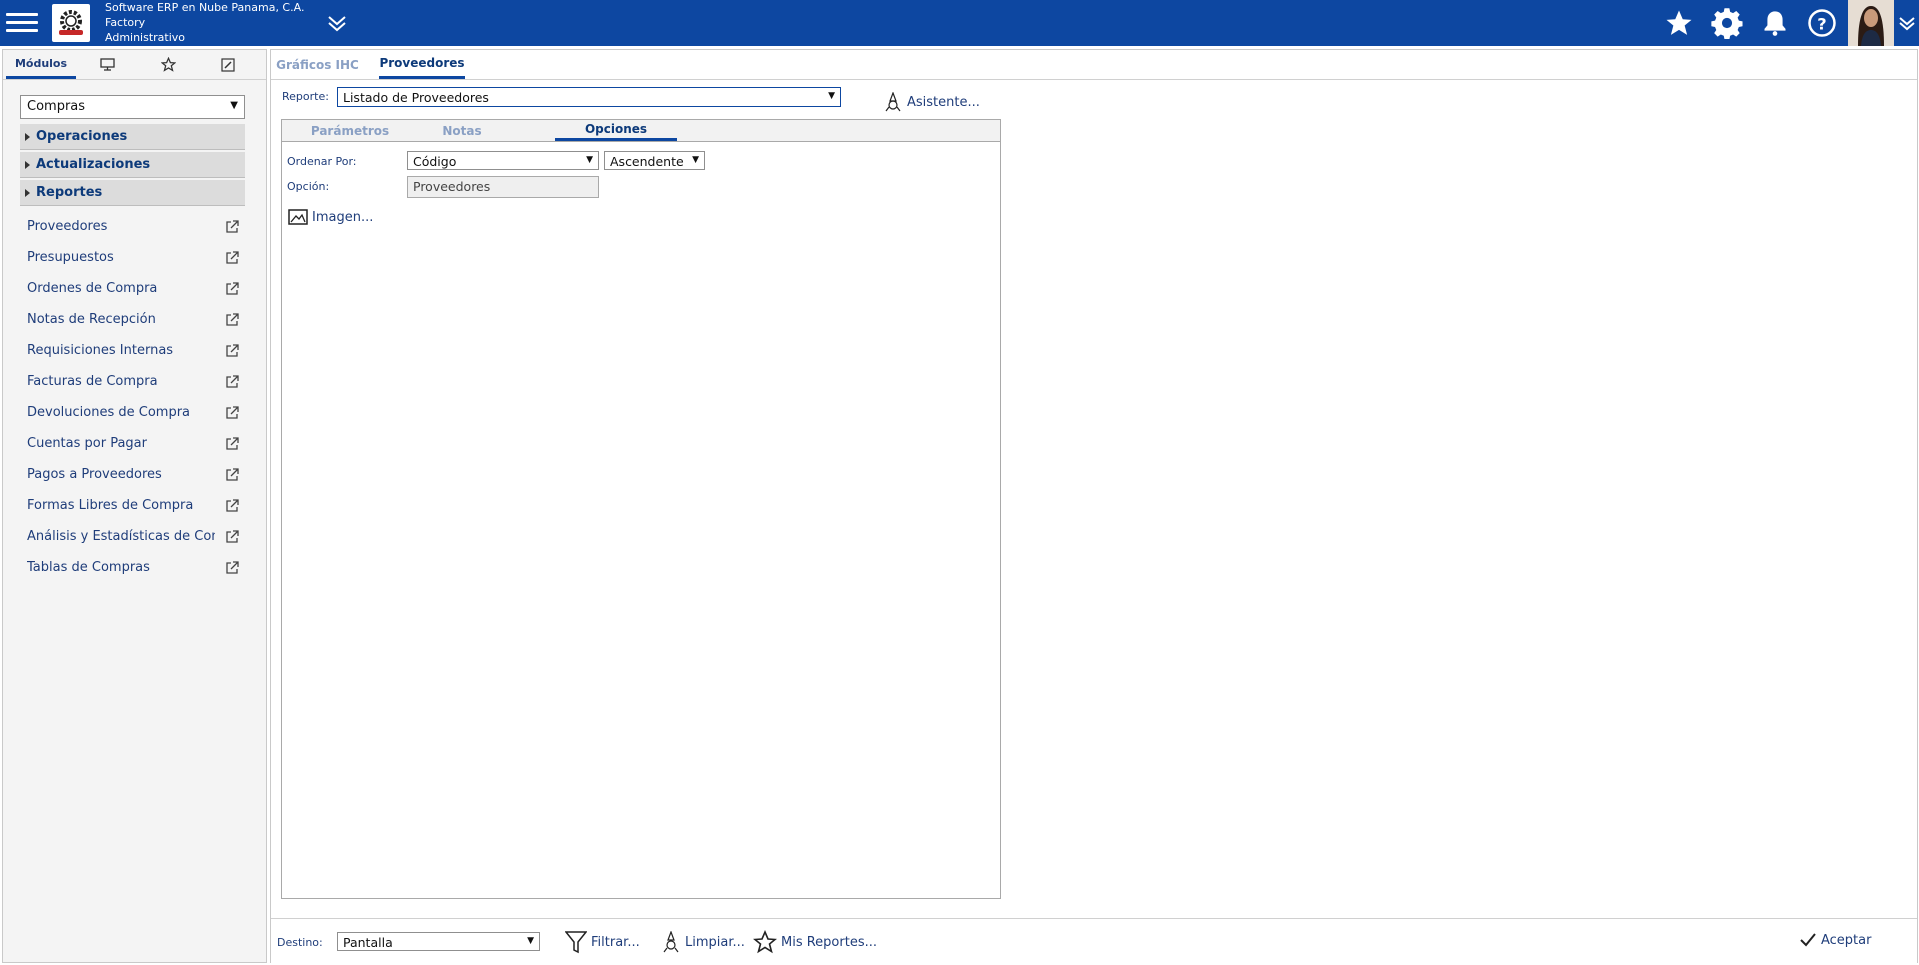 Image resolution: width=1919 pixels, height=965 pixels. What do you see at coordinates (422, 64) in the screenshot?
I see `tab-proveedores: Proveedores` at bounding box center [422, 64].